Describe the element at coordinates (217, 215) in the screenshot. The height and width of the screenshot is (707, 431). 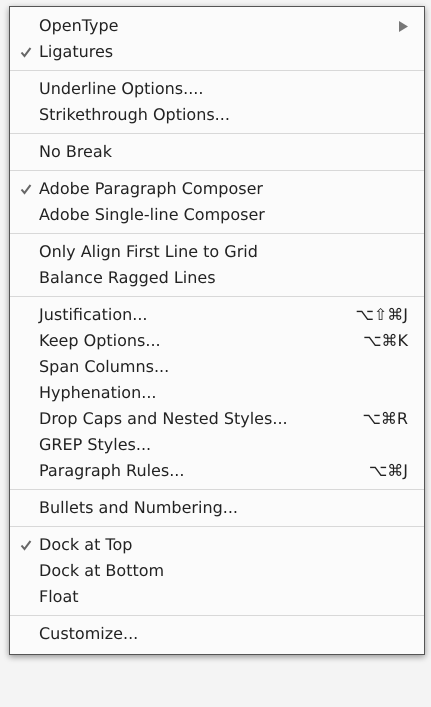
I see `menu-item: Adobe Single-line Composer` at that location.